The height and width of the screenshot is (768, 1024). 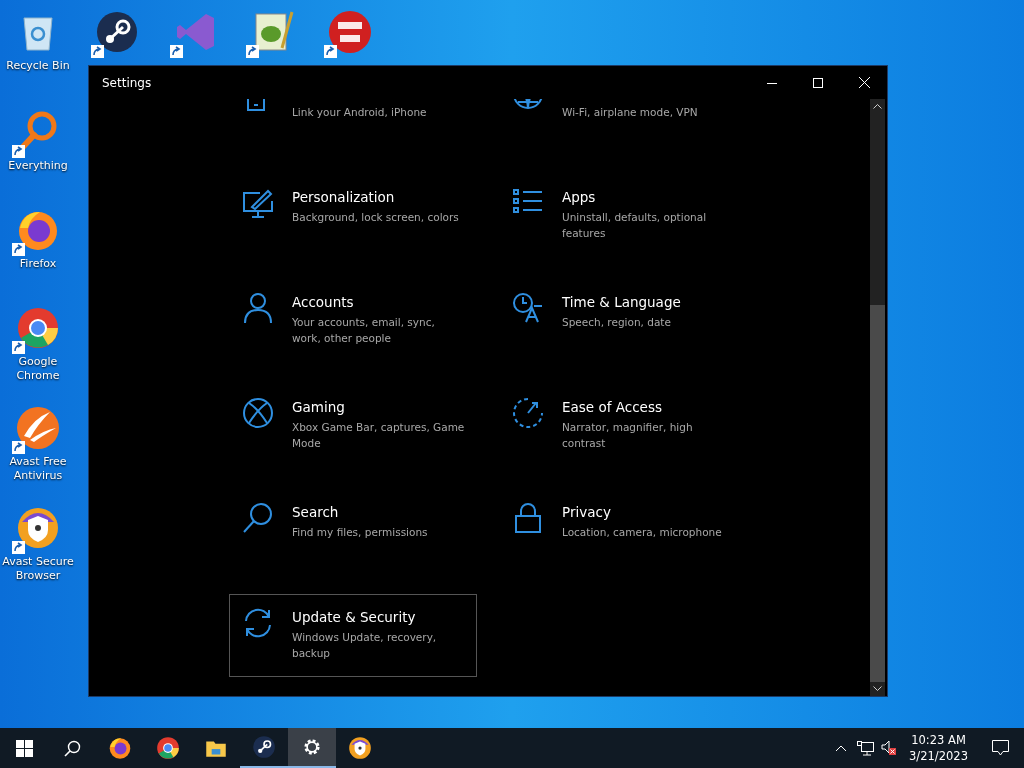 I want to click on category-title: Personalization, so click(x=344, y=197).